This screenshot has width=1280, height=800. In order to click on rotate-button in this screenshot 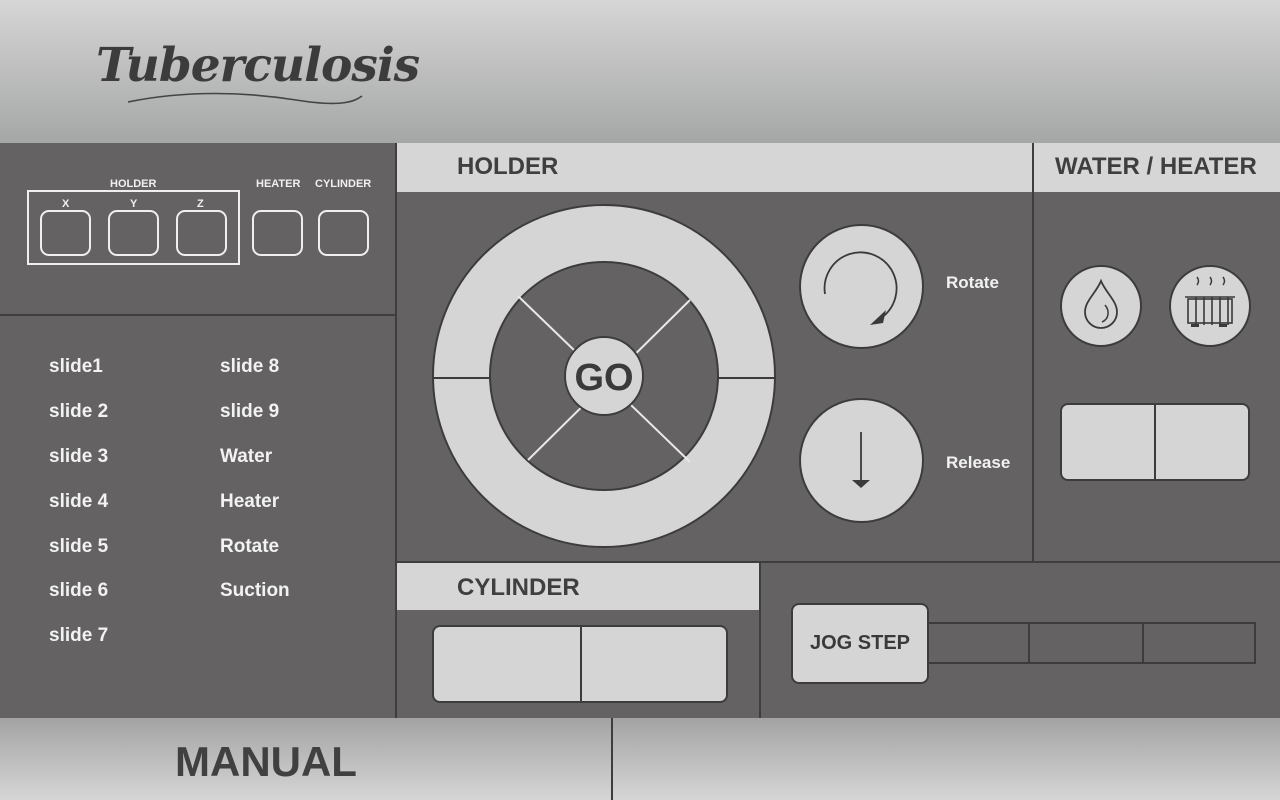, I will do `click(861, 286)`.